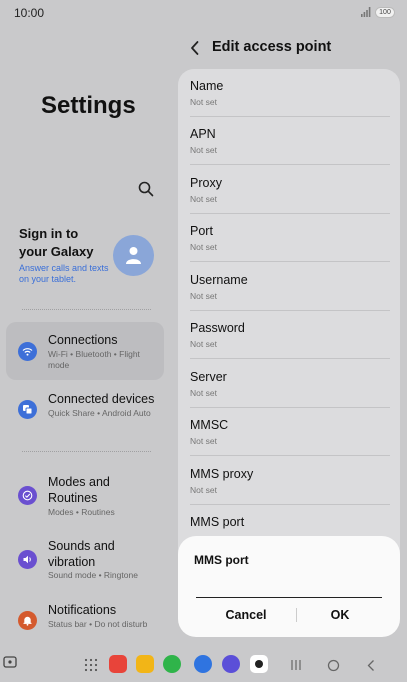 Image resolution: width=407 pixels, height=682 pixels. I want to click on ap-field-mmsc: MMSC Not set, so click(290, 432).